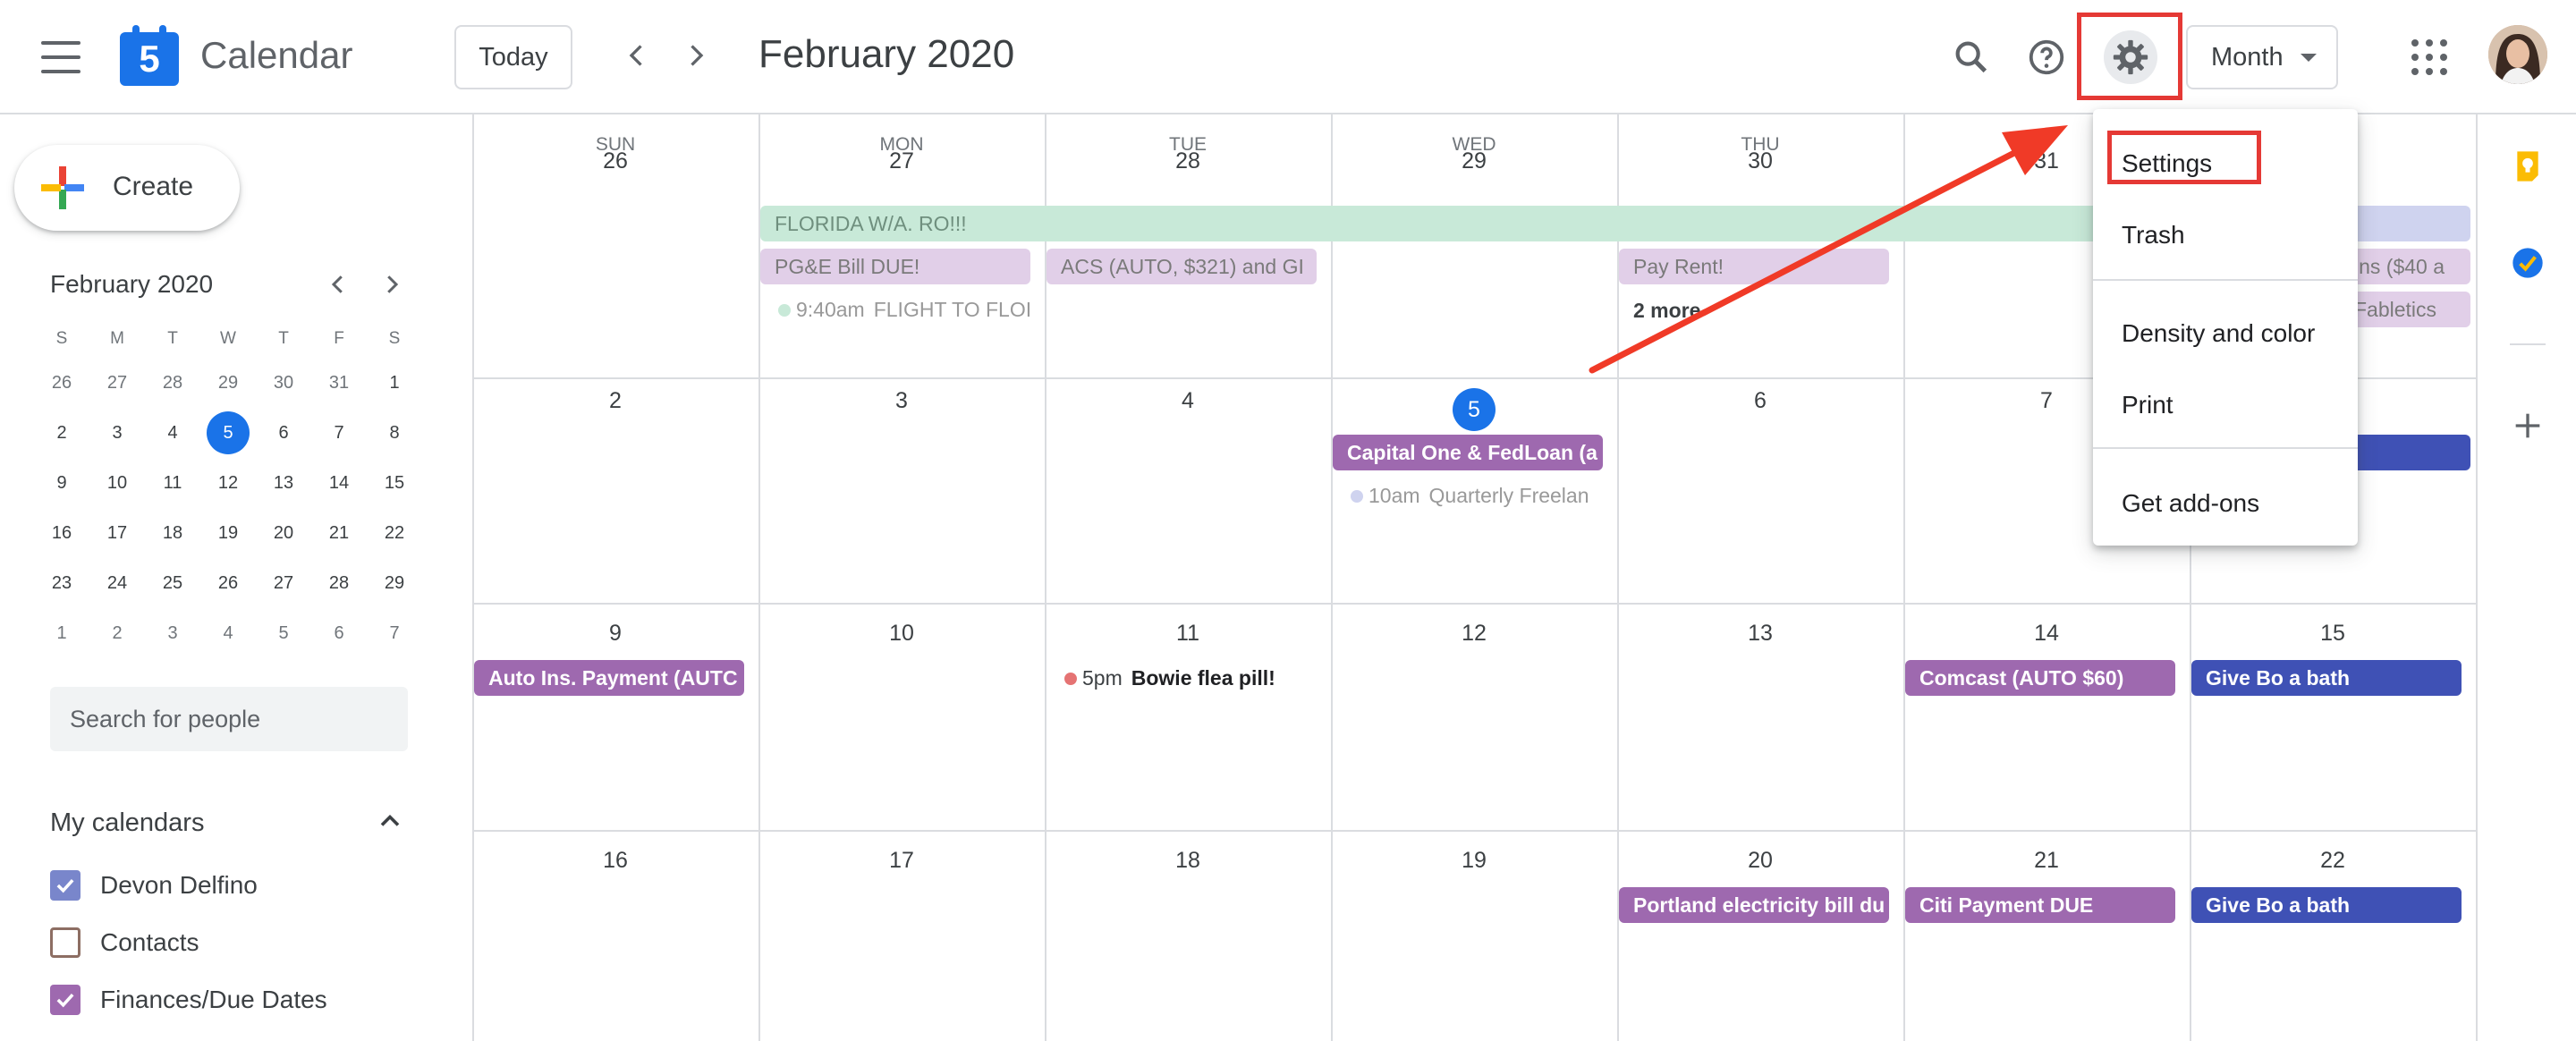 Image resolution: width=2576 pixels, height=1041 pixels. I want to click on day-number: 30, so click(1760, 161).